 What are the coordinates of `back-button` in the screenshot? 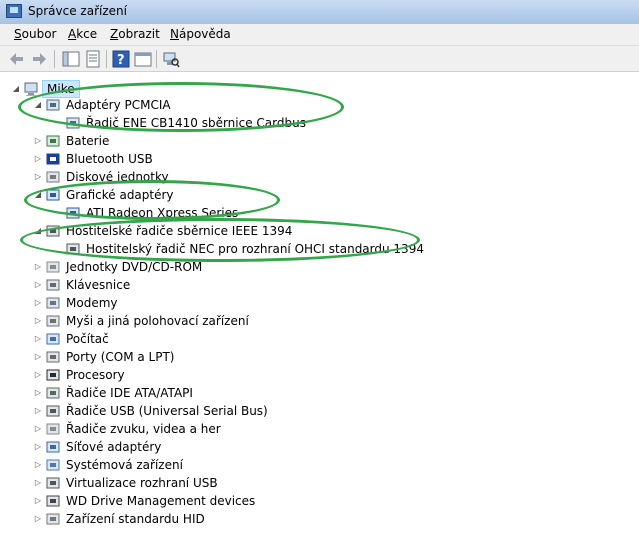 It's located at (17, 59).